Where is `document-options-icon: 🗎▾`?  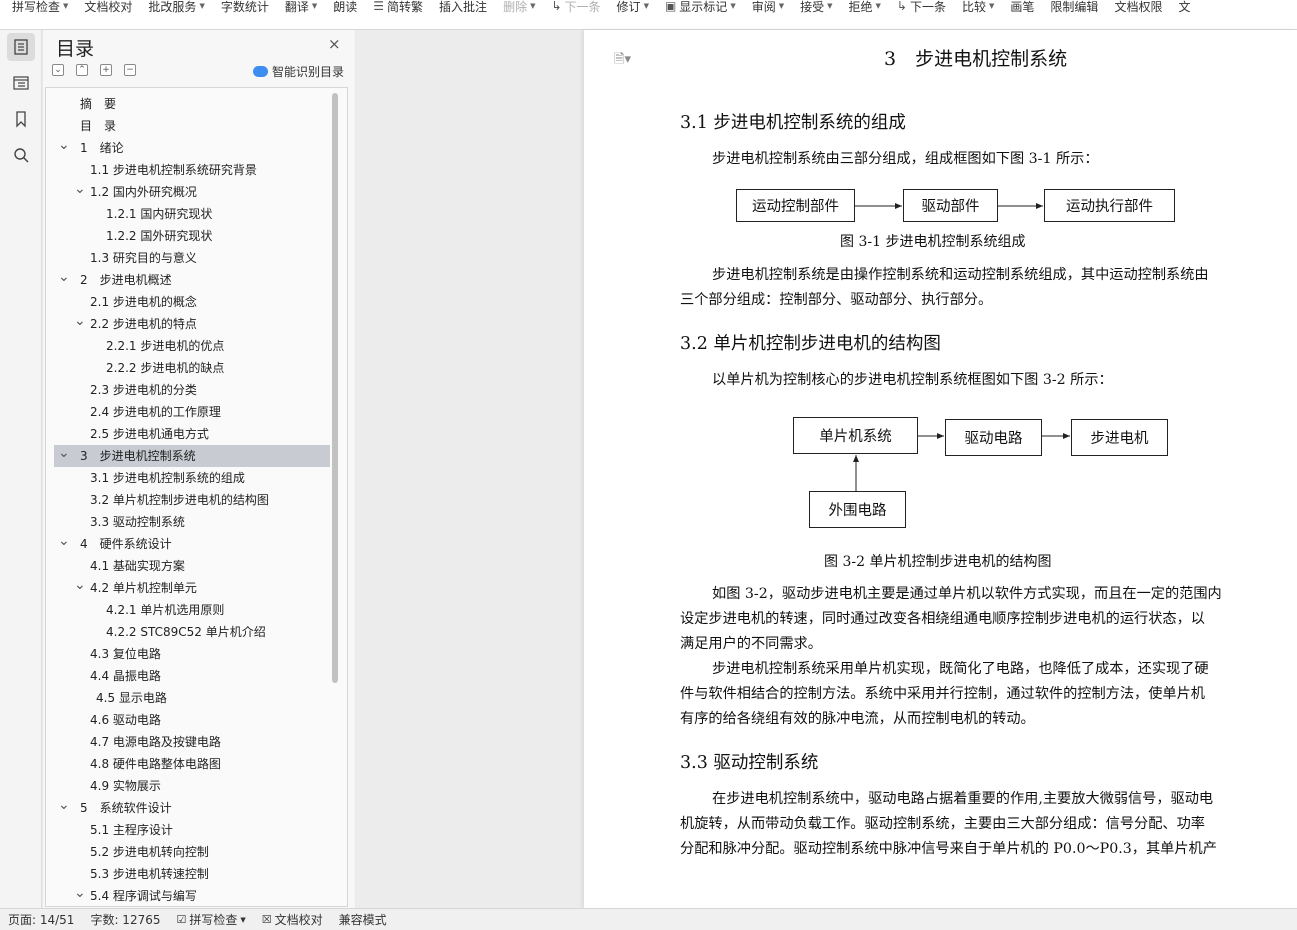
document-options-icon: 🗎▾ is located at coordinates (622, 61).